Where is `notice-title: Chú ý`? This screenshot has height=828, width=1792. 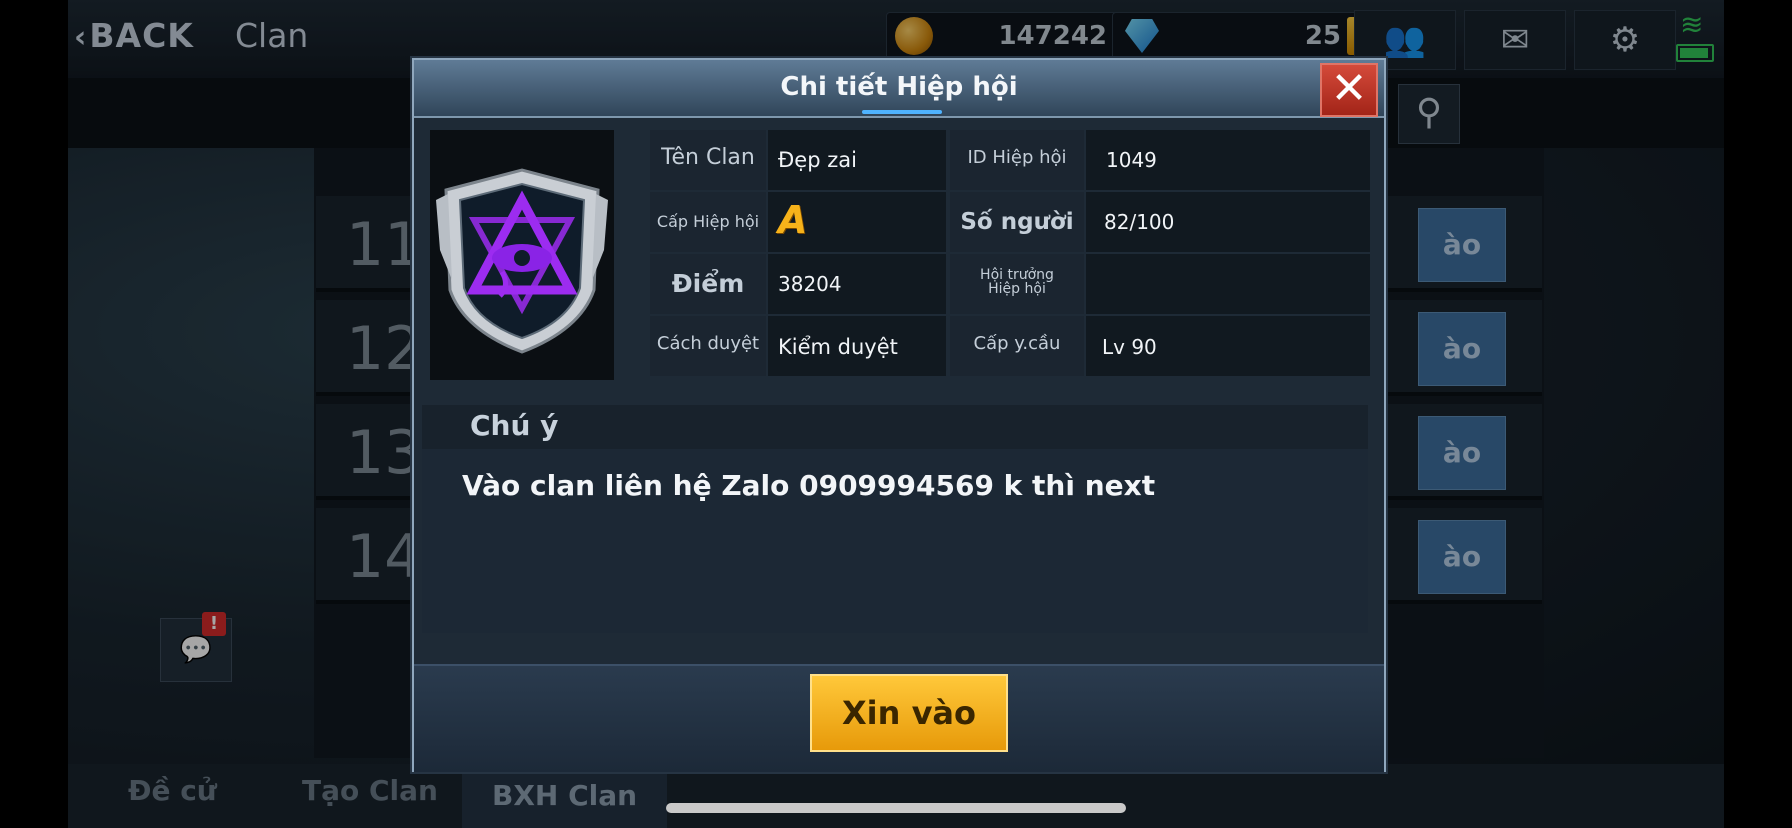 notice-title: Chú ý is located at coordinates (514, 425).